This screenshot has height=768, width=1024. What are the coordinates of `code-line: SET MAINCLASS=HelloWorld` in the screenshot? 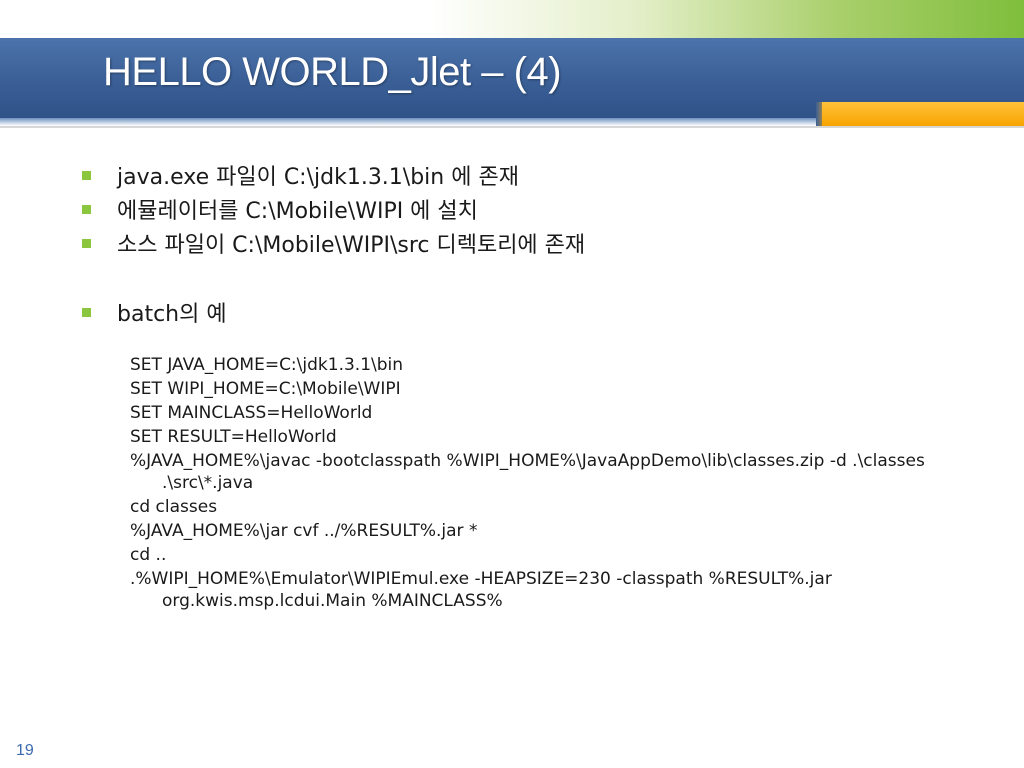 It's located at (251, 413).